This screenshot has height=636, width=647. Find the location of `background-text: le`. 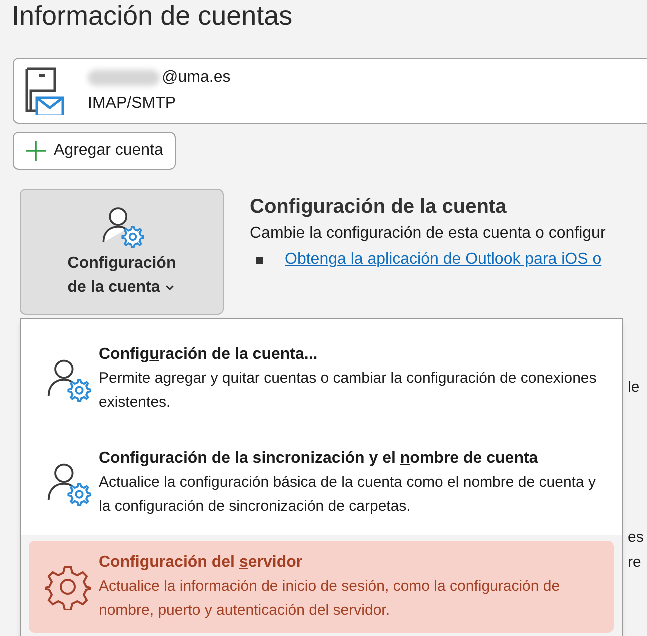

background-text: le is located at coordinates (634, 388).